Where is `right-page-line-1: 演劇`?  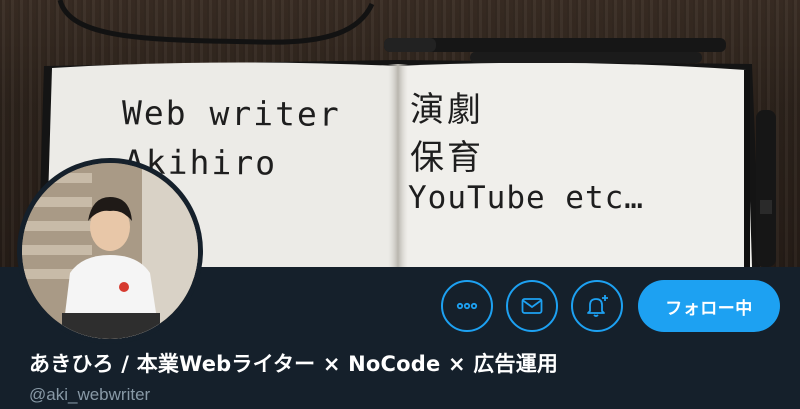
right-page-line-1: 演劇 is located at coordinates (447, 110).